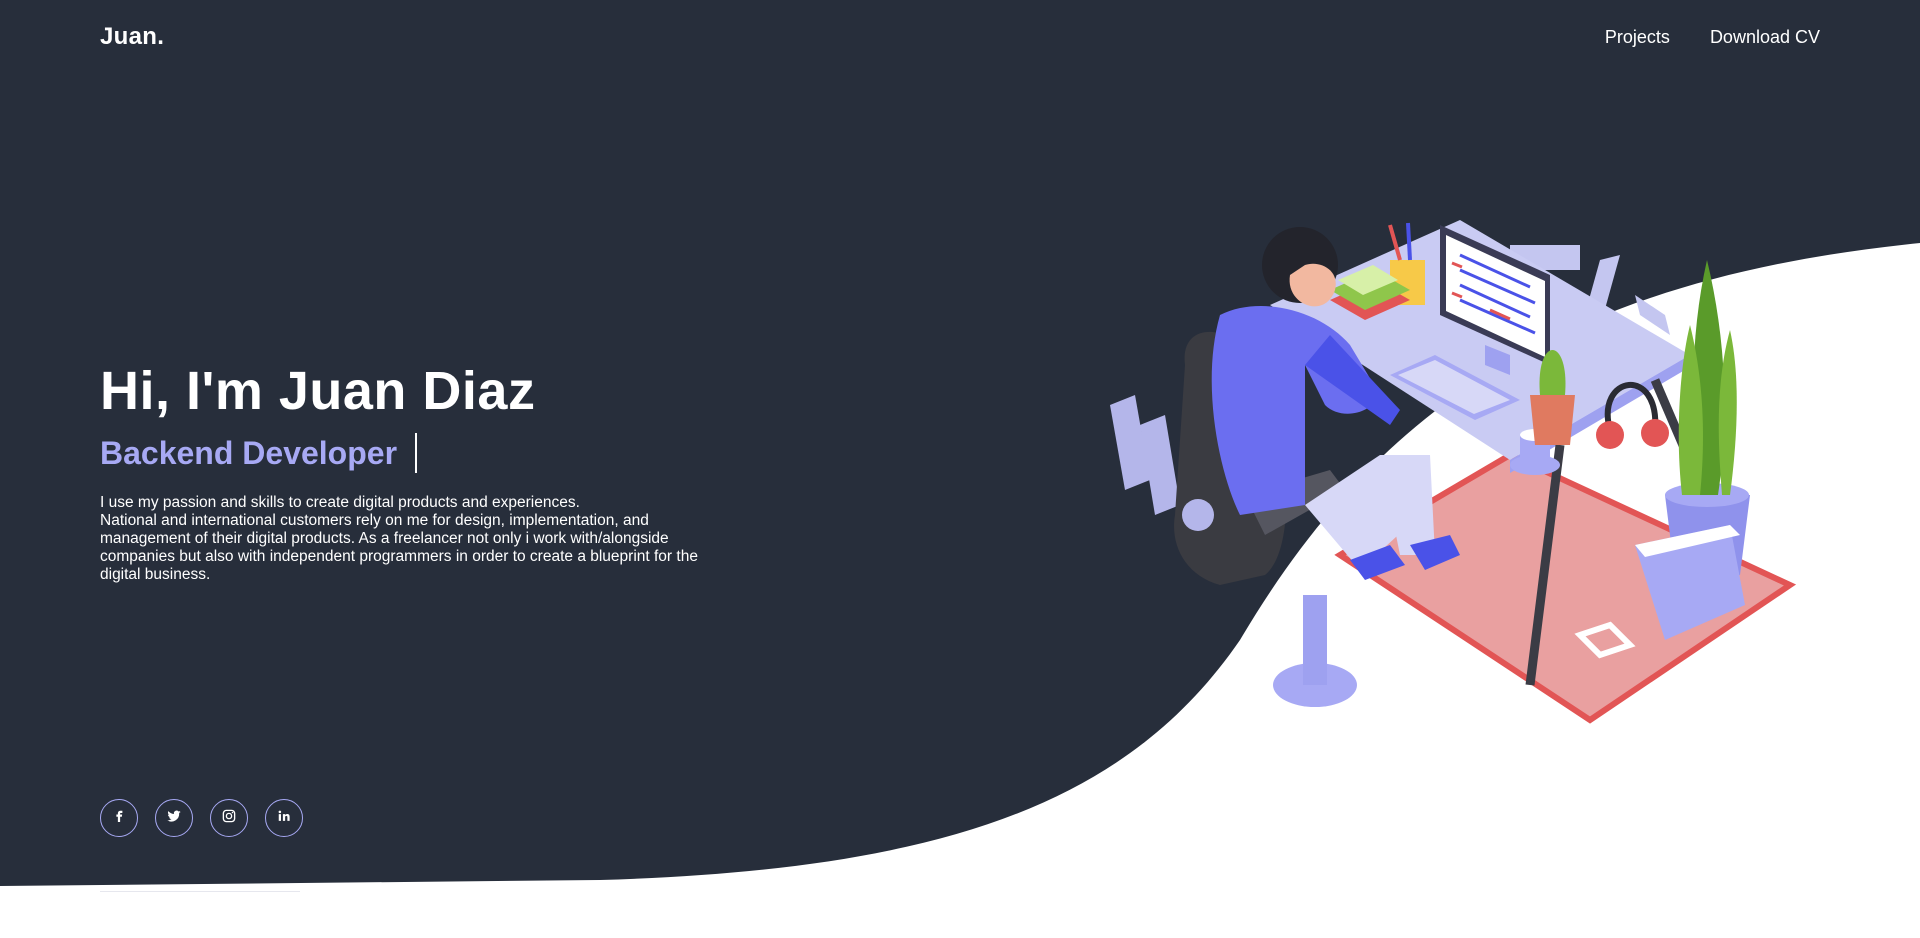 This screenshot has width=1920, height=938. I want to click on nav-link-projects: Projects, so click(1637, 37).